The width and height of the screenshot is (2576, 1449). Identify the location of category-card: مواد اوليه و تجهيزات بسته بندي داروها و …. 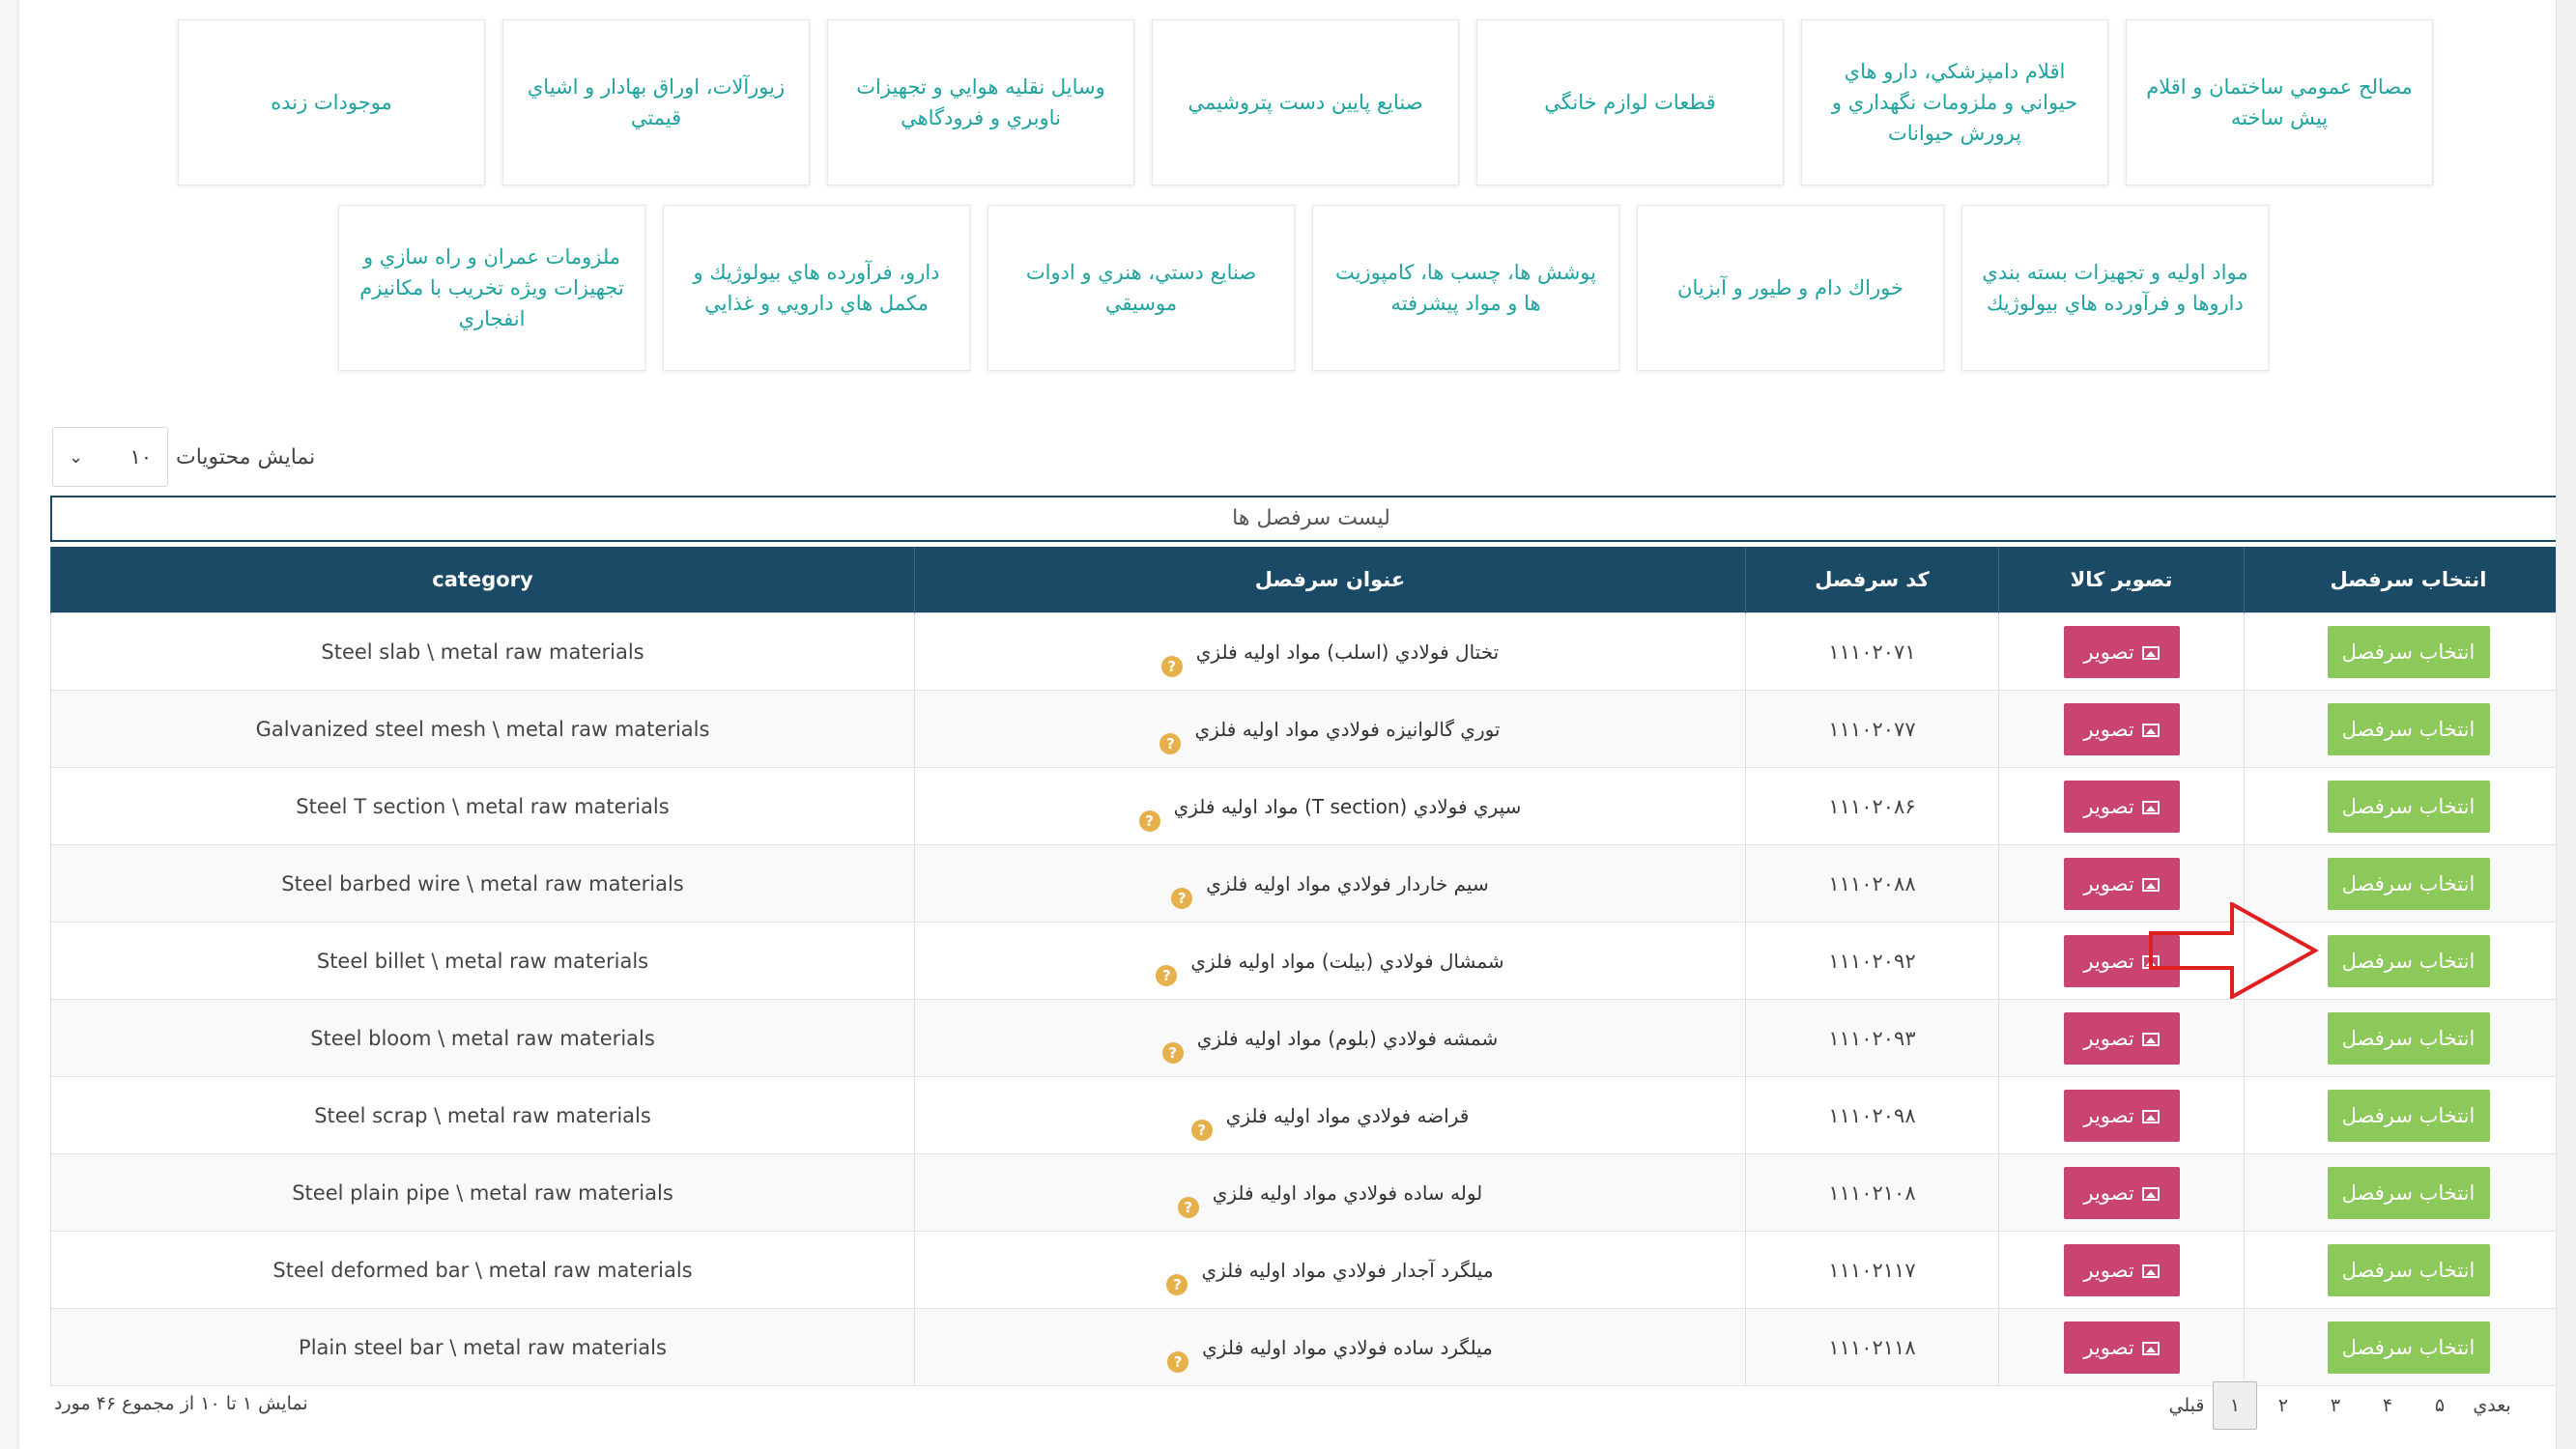
(2115, 288).